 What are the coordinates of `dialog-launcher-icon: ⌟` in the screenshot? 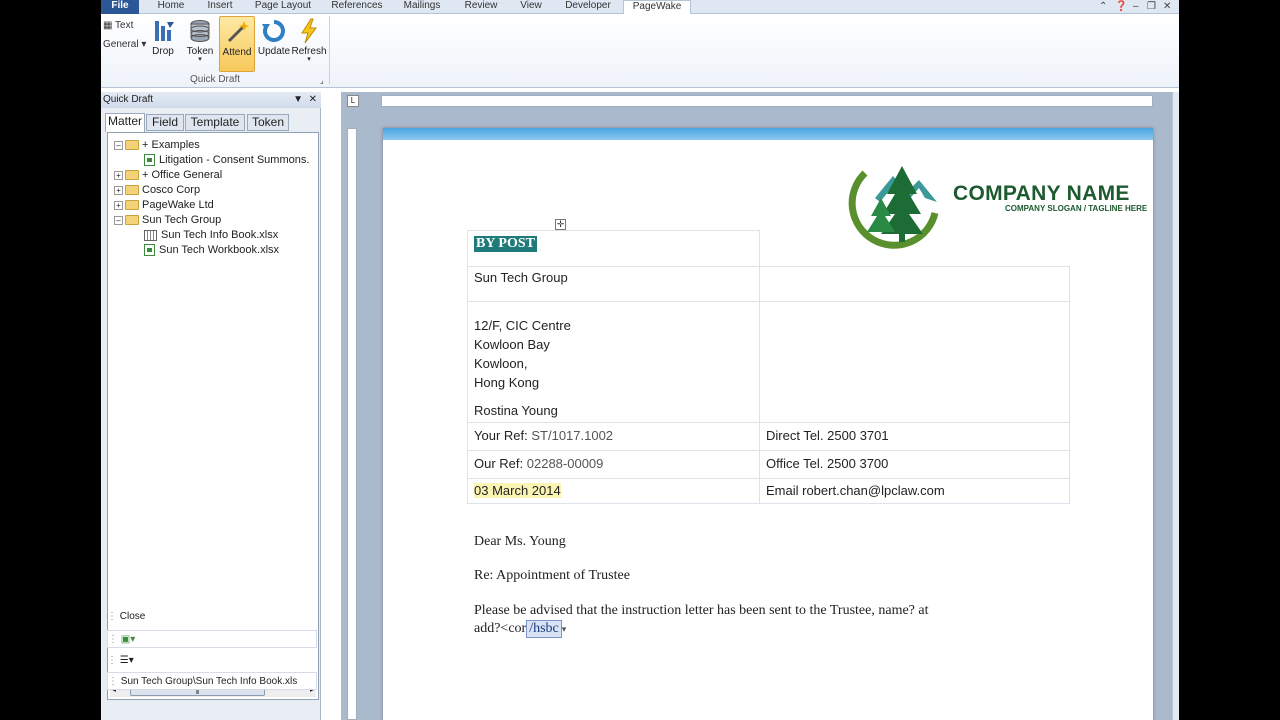 It's located at (322, 80).